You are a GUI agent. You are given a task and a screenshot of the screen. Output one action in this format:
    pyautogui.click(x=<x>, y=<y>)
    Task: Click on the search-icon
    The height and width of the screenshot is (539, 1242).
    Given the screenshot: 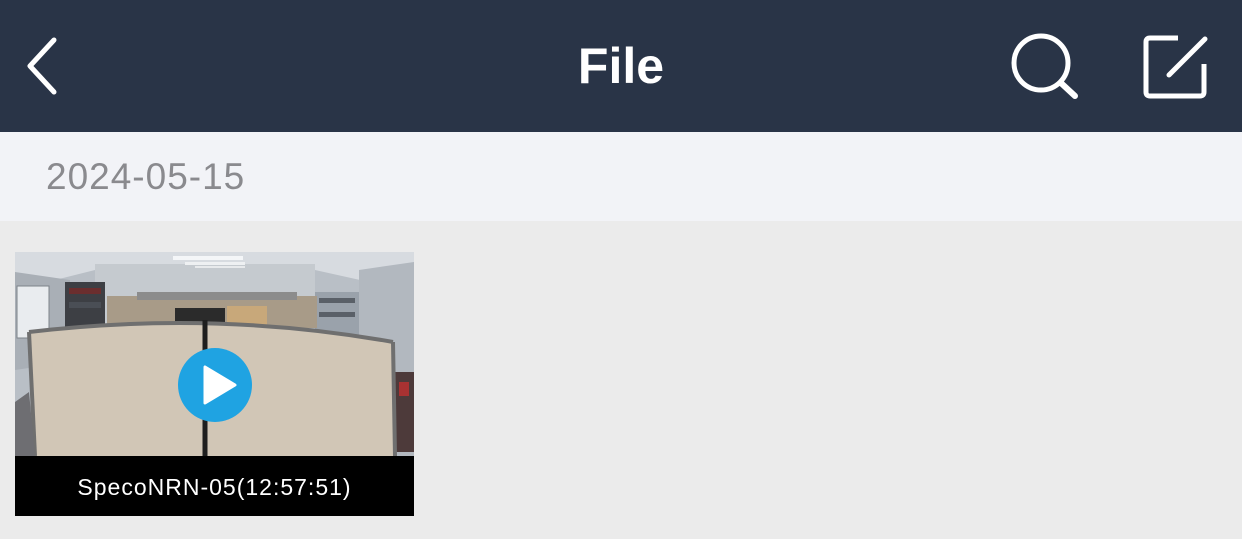 What is the action you would take?
    pyautogui.click(x=1044, y=66)
    